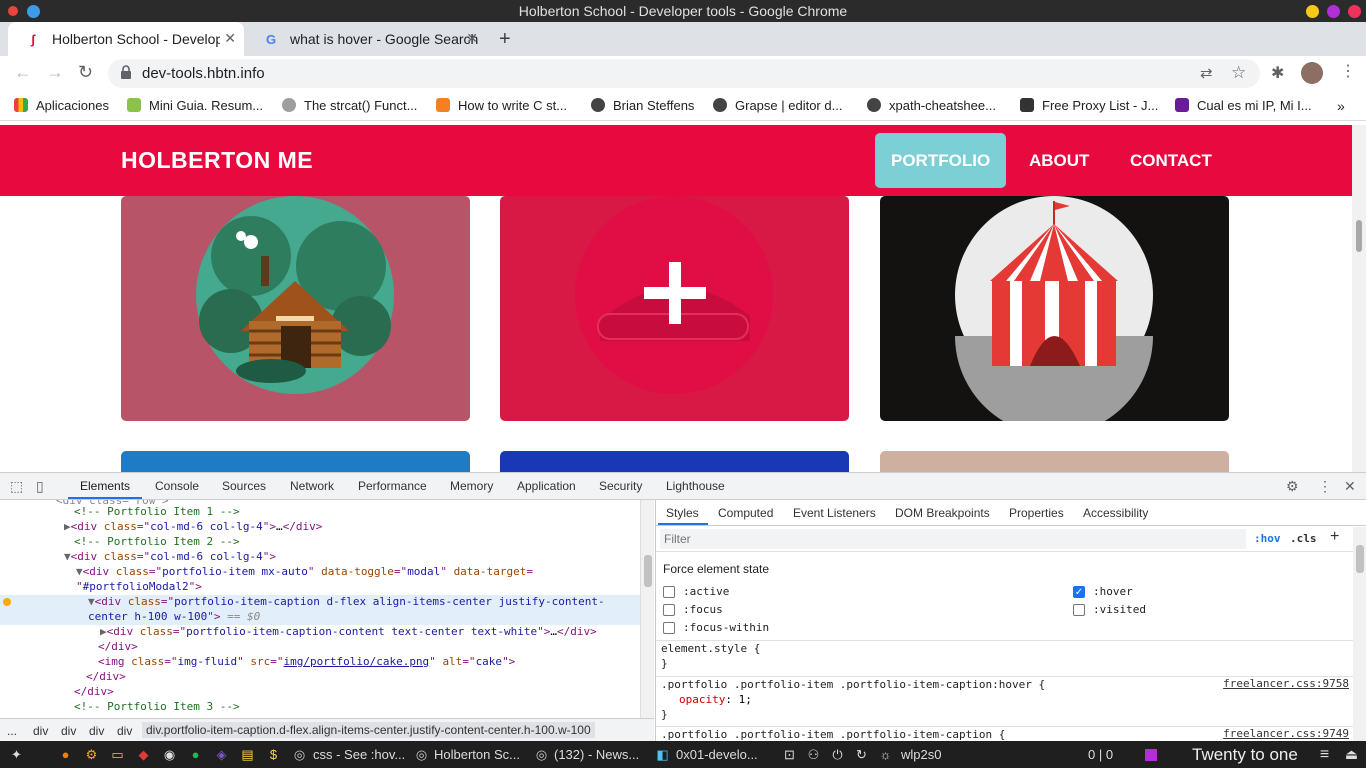  What do you see at coordinates (745, 513) in the screenshot?
I see `tab-computed: Computed` at bounding box center [745, 513].